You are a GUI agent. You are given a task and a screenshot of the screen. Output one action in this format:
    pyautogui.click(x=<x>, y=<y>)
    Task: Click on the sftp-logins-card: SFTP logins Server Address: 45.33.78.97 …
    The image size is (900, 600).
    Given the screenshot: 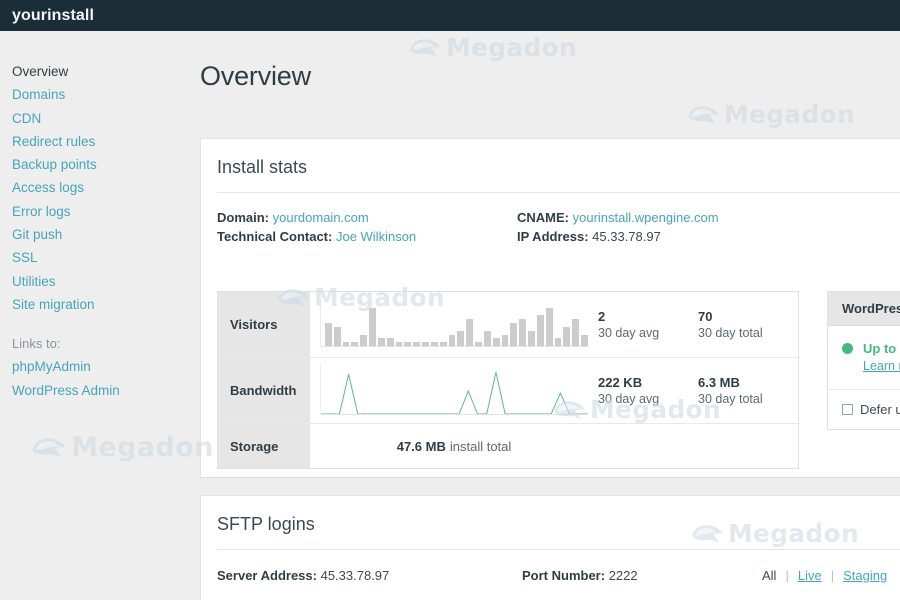 What is the action you would take?
    pyautogui.click(x=550, y=547)
    